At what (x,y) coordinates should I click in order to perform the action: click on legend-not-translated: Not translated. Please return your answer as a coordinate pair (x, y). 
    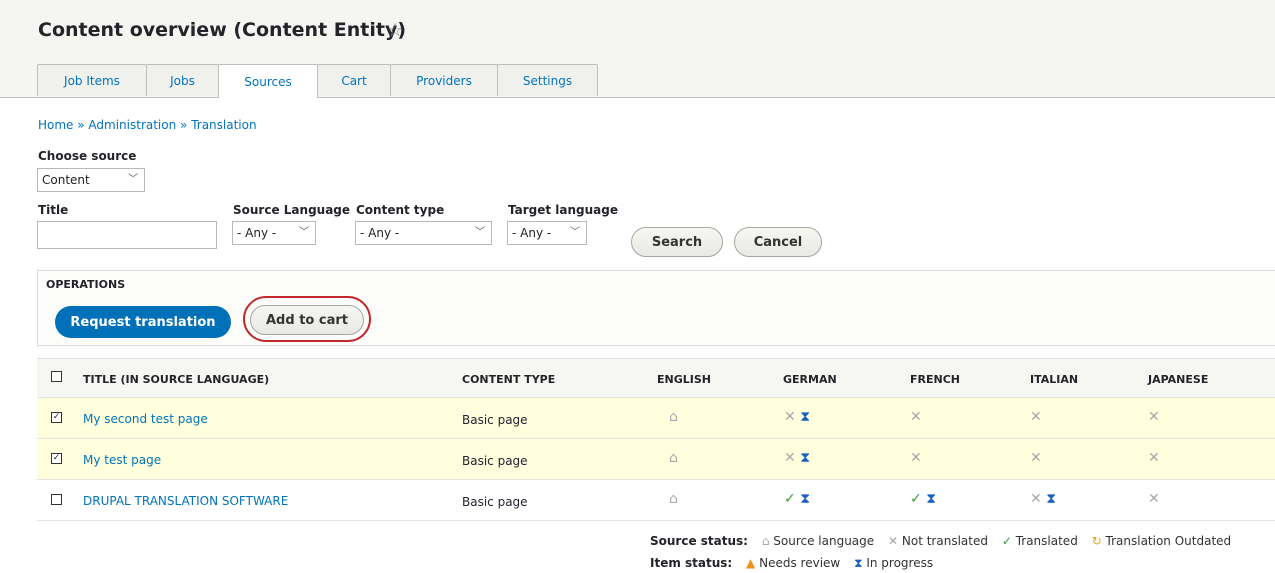
    Looking at the image, I should click on (944, 541).